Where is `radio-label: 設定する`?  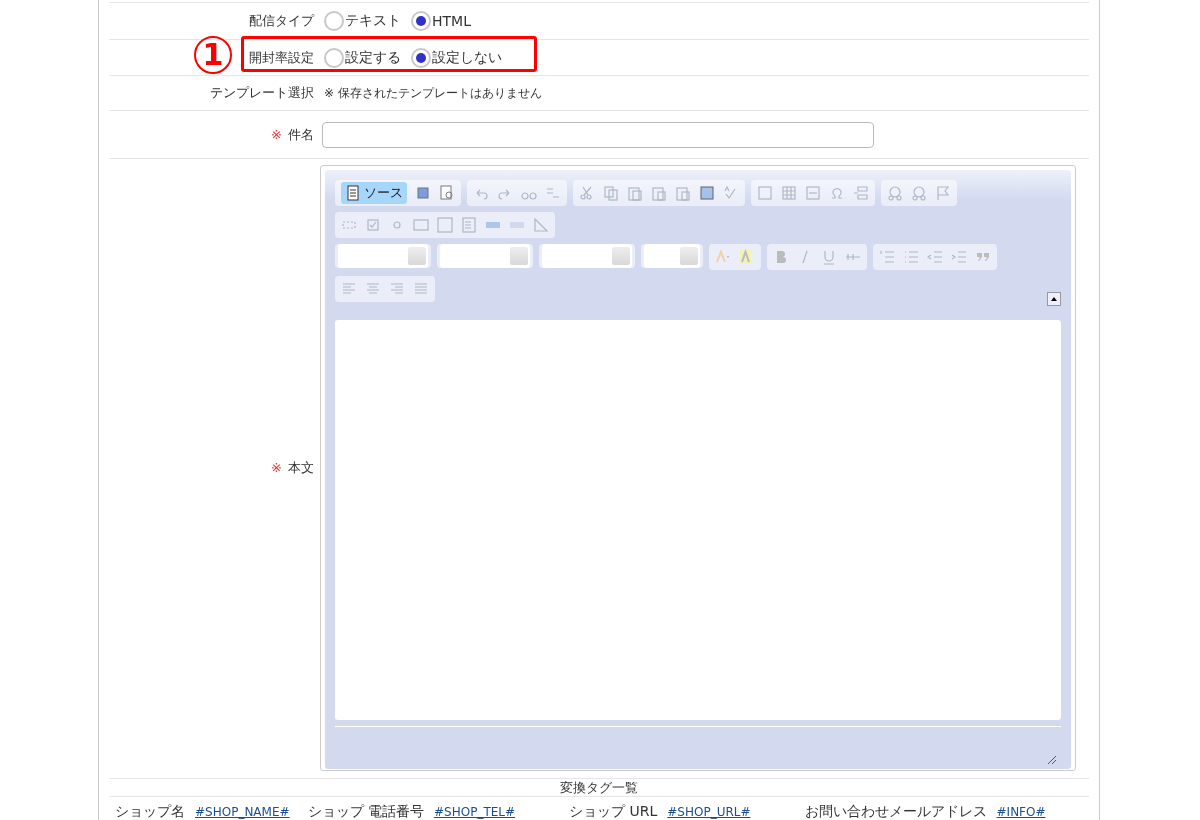
radio-label: 設定する is located at coordinates (373, 57).